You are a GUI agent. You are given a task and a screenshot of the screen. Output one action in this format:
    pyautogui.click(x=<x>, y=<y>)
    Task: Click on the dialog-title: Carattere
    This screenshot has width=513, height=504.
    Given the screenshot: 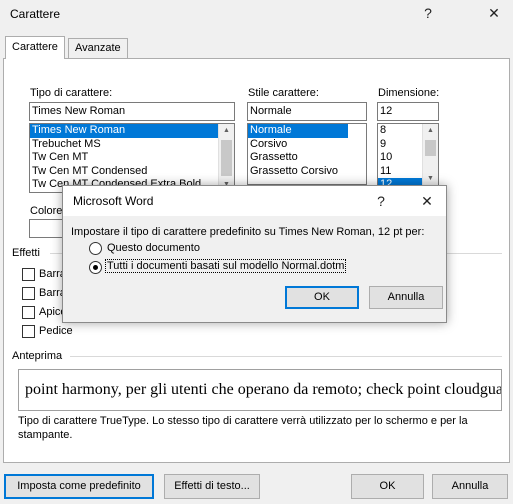 What is the action you would take?
    pyautogui.click(x=35, y=14)
    